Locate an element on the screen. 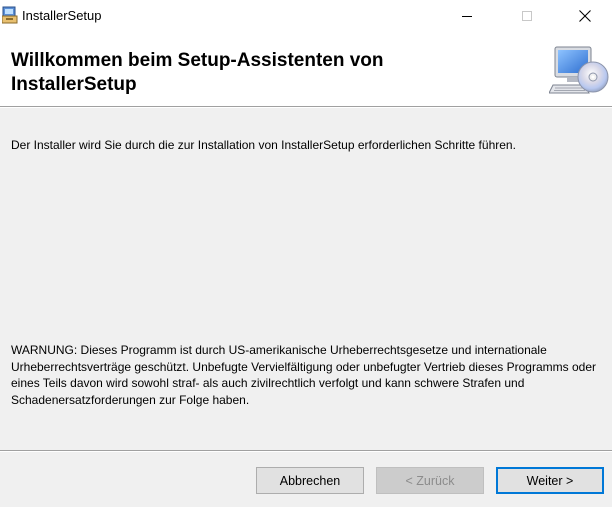 The height and width of the screenshot is (507, 612). maximize-icon is located at coordinates (527, 15).